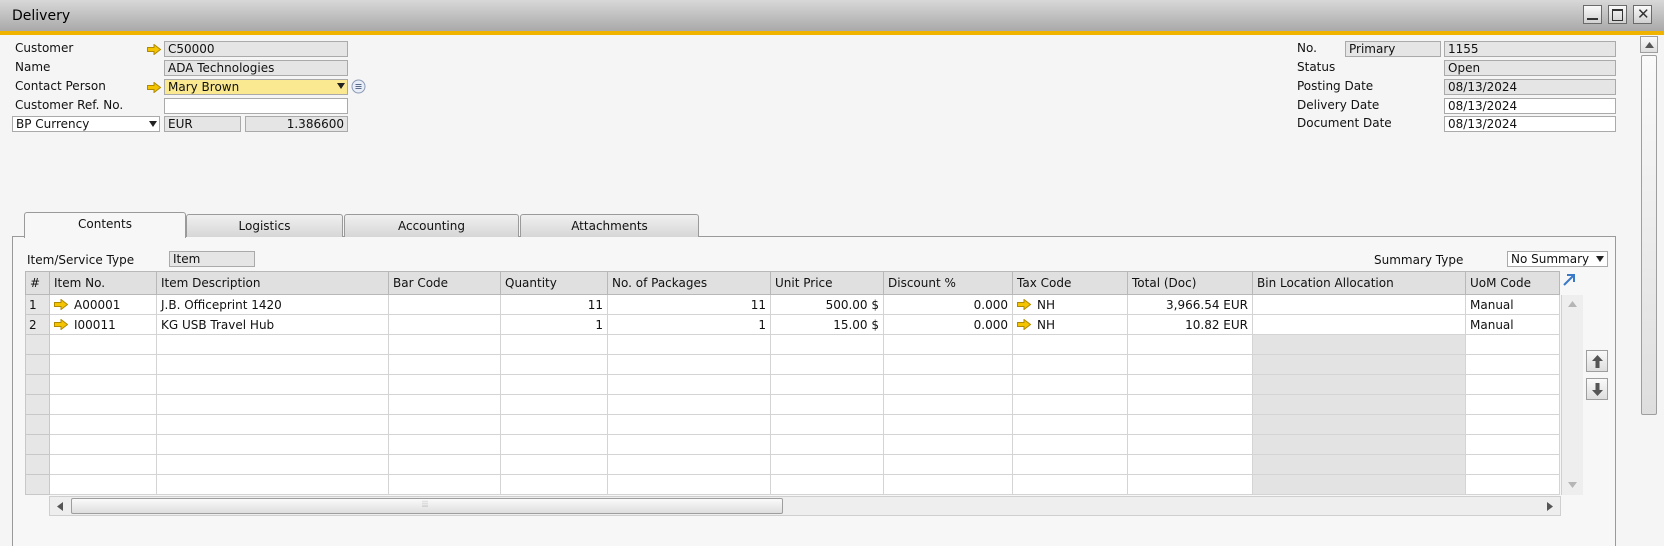  What do you see at coordinates (1617, 14) in the screenshot?
I see `maximize-button` at bounding box center [1617, 14].